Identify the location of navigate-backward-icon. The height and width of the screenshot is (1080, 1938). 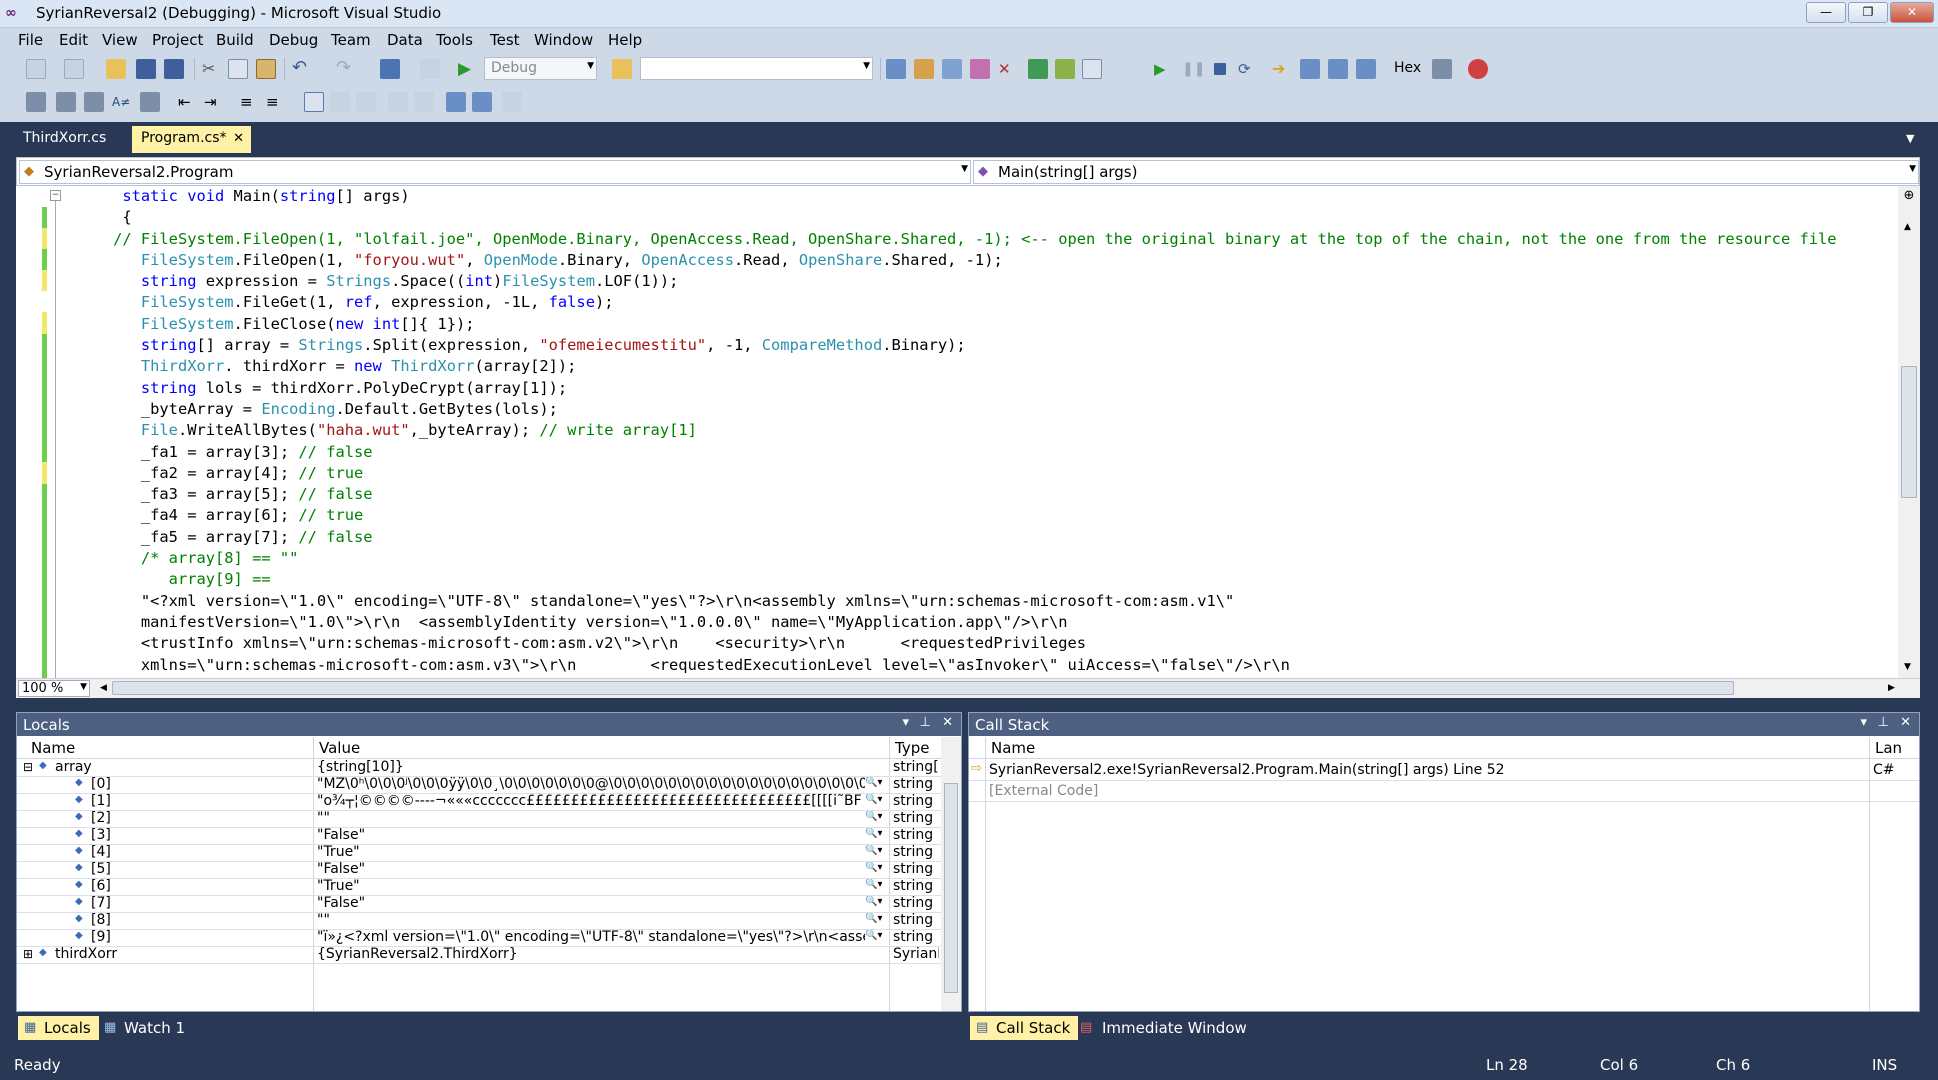
(390, 69).